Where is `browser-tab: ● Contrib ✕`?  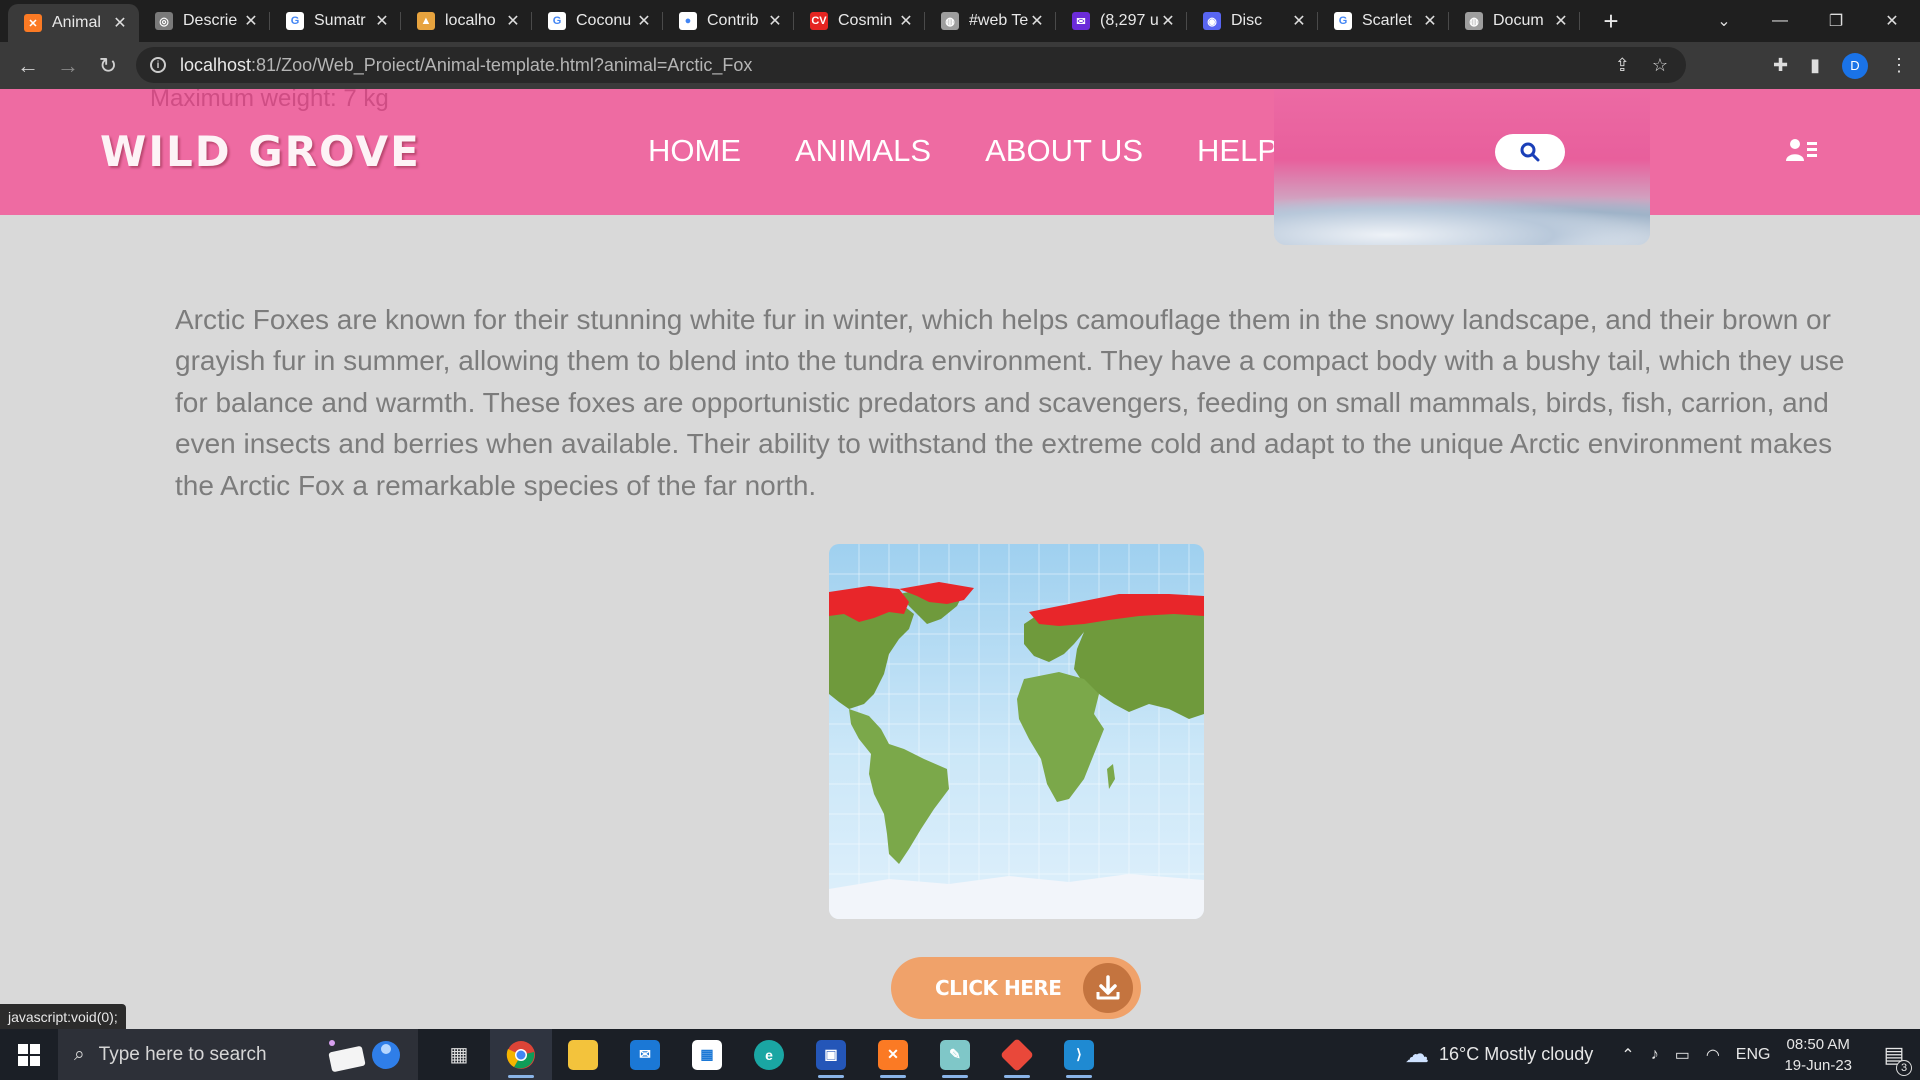
browser-tab: ● Contrib ✕ is located at coordinates (728, 21).